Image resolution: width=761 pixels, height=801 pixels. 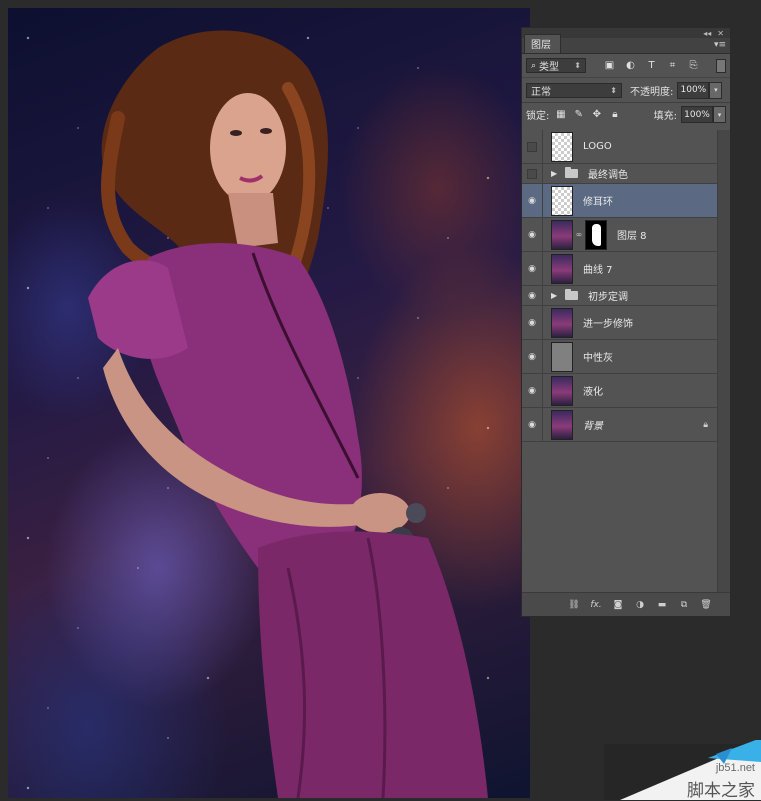 What do you see at coordinates (609, 65) in the screenshot?
I see `filter-pixel-icon: ▣` at bounding box center [609, 65].